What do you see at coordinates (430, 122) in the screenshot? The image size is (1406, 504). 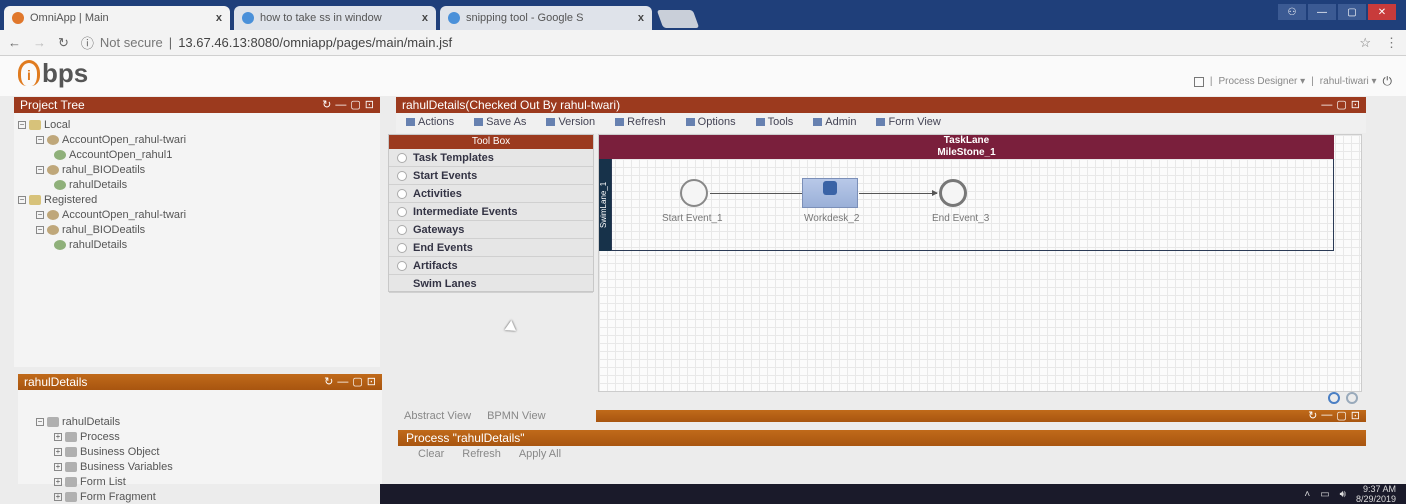 I see `toolbar-actions-button: Actions` at bounding box center [430, 122].